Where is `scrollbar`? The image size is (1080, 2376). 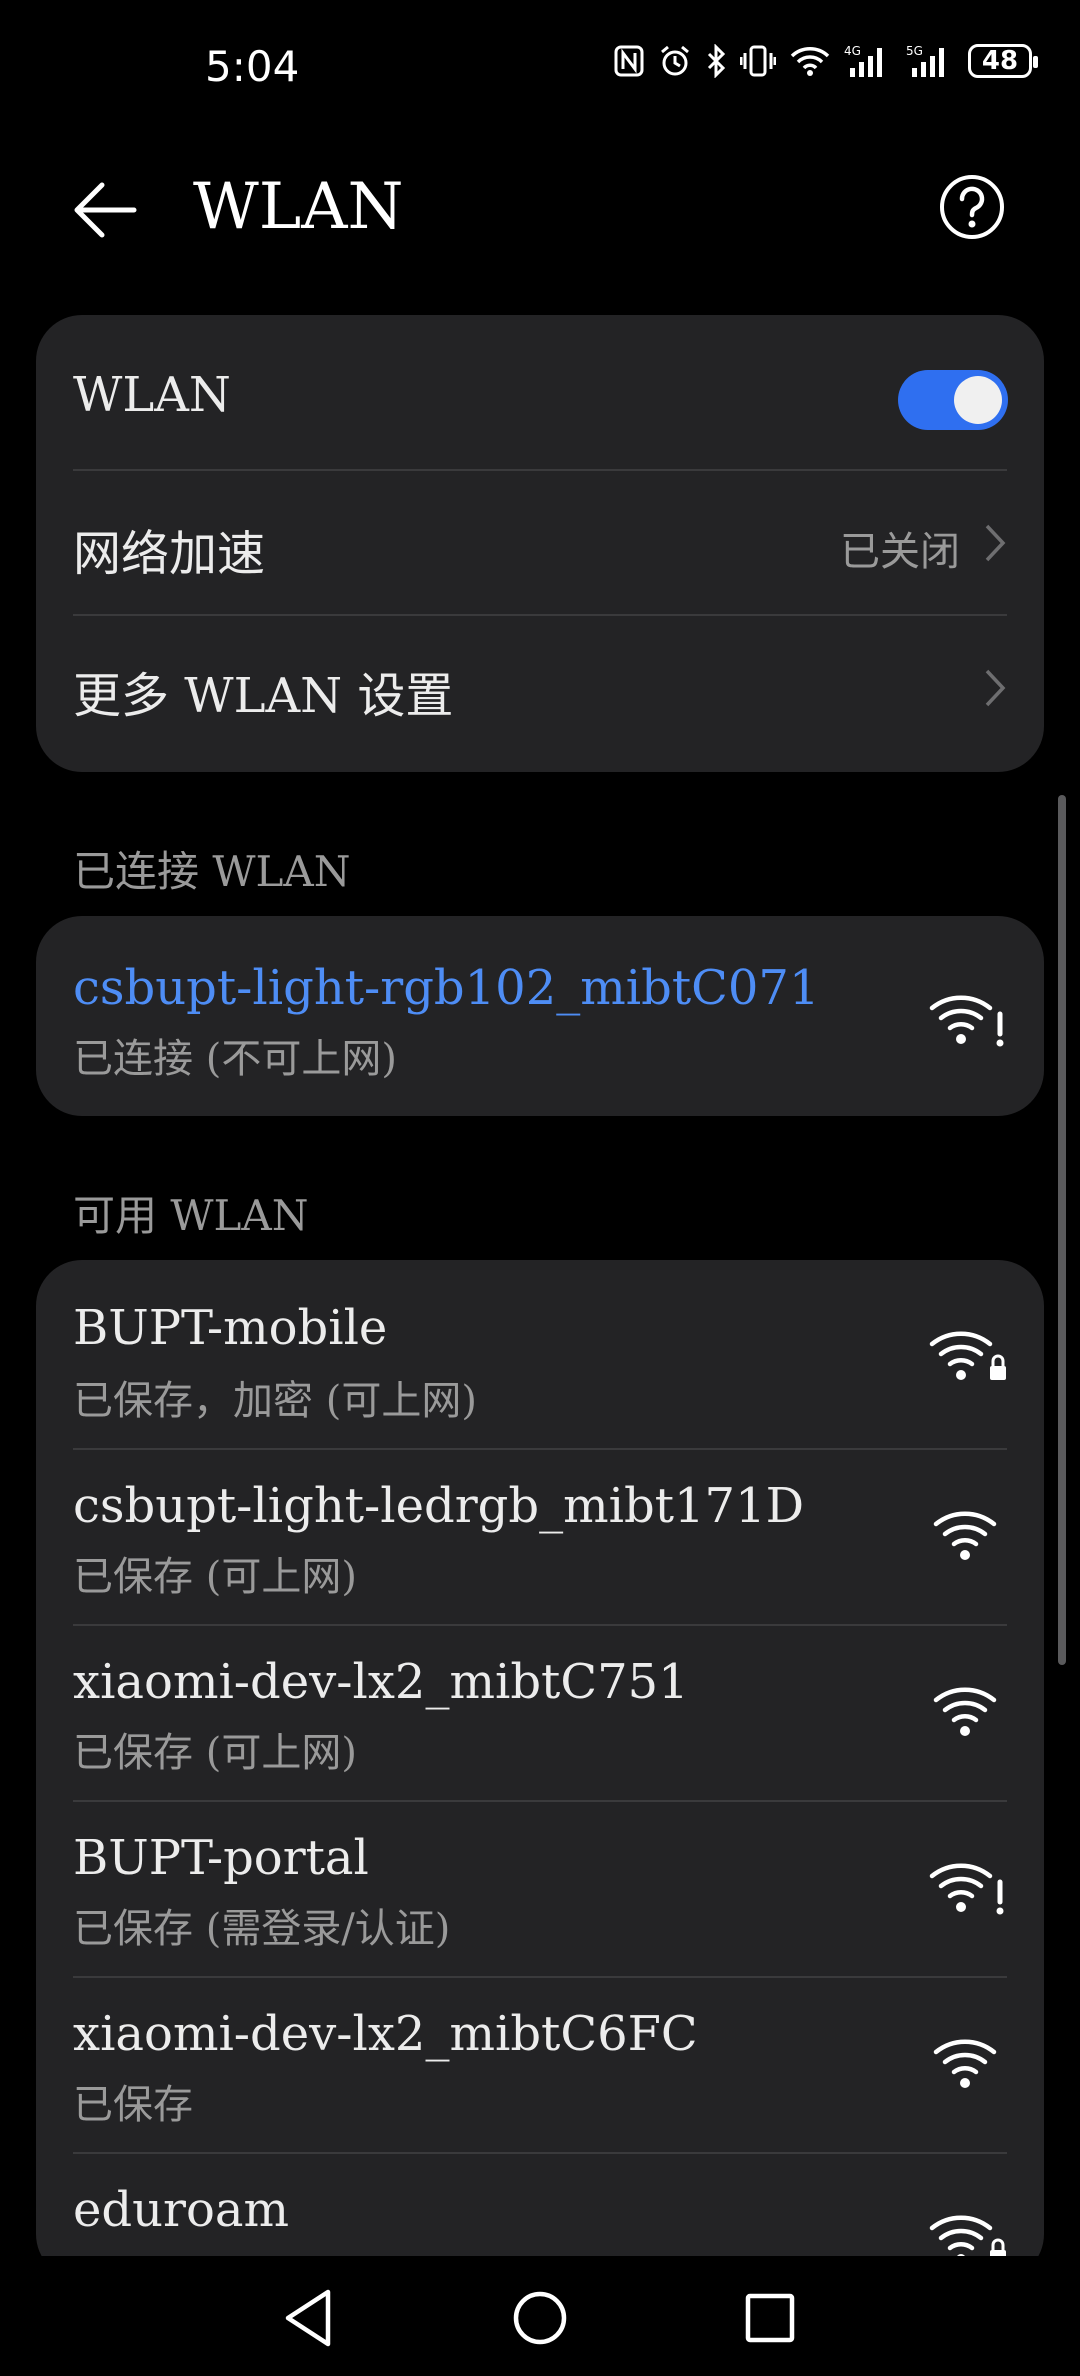
scrollbar is located at coordinates (1062, 1230).